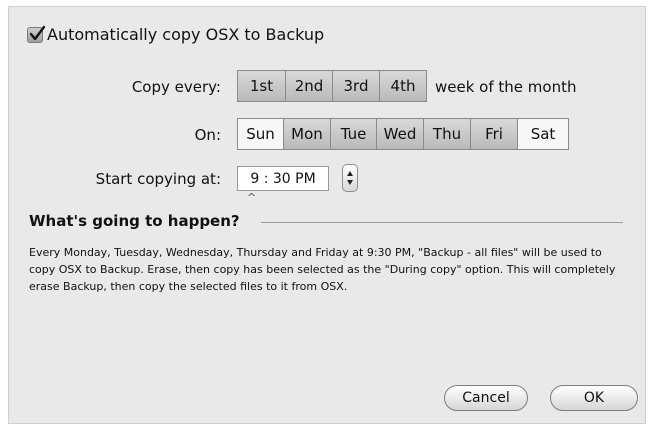  I want to click on stepper-arrows-icon, so click(350, 178).